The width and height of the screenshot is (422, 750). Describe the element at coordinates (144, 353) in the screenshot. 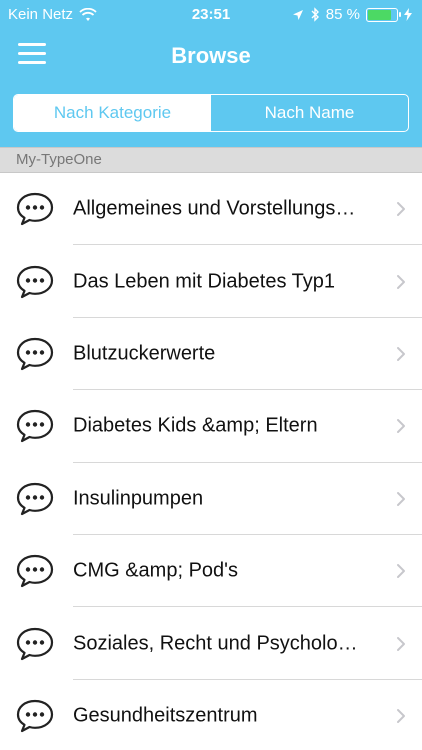

I see `list-item-label: Blutzuckerwerte` at that location.